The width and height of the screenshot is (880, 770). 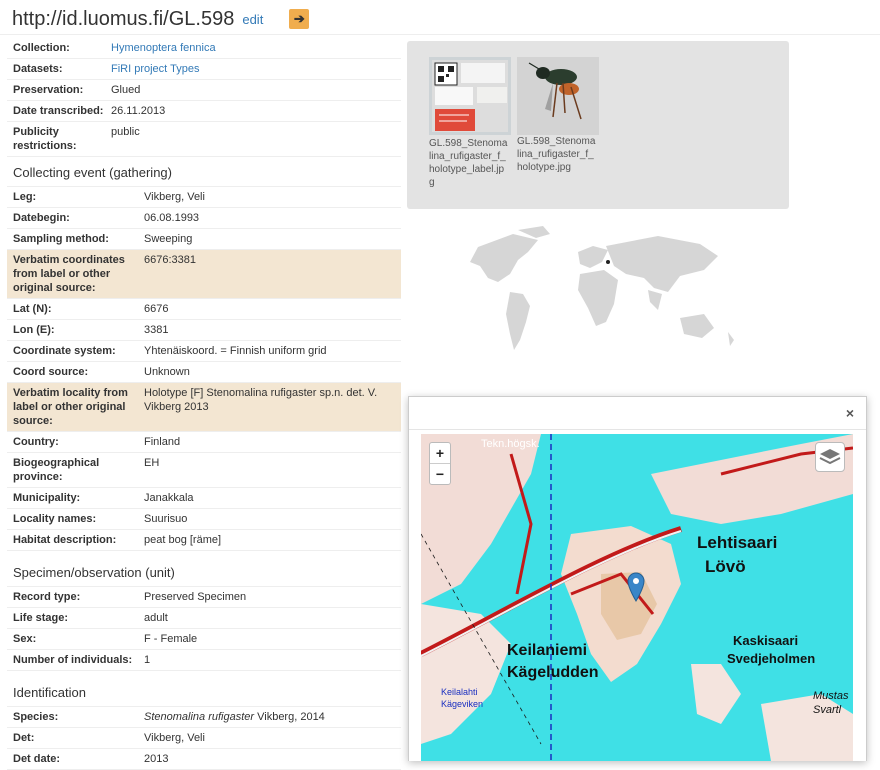 What do you see at coordinates (162, 442) in the screenshot?
I see `field-value: Finland` at bounding box center [162, 442].